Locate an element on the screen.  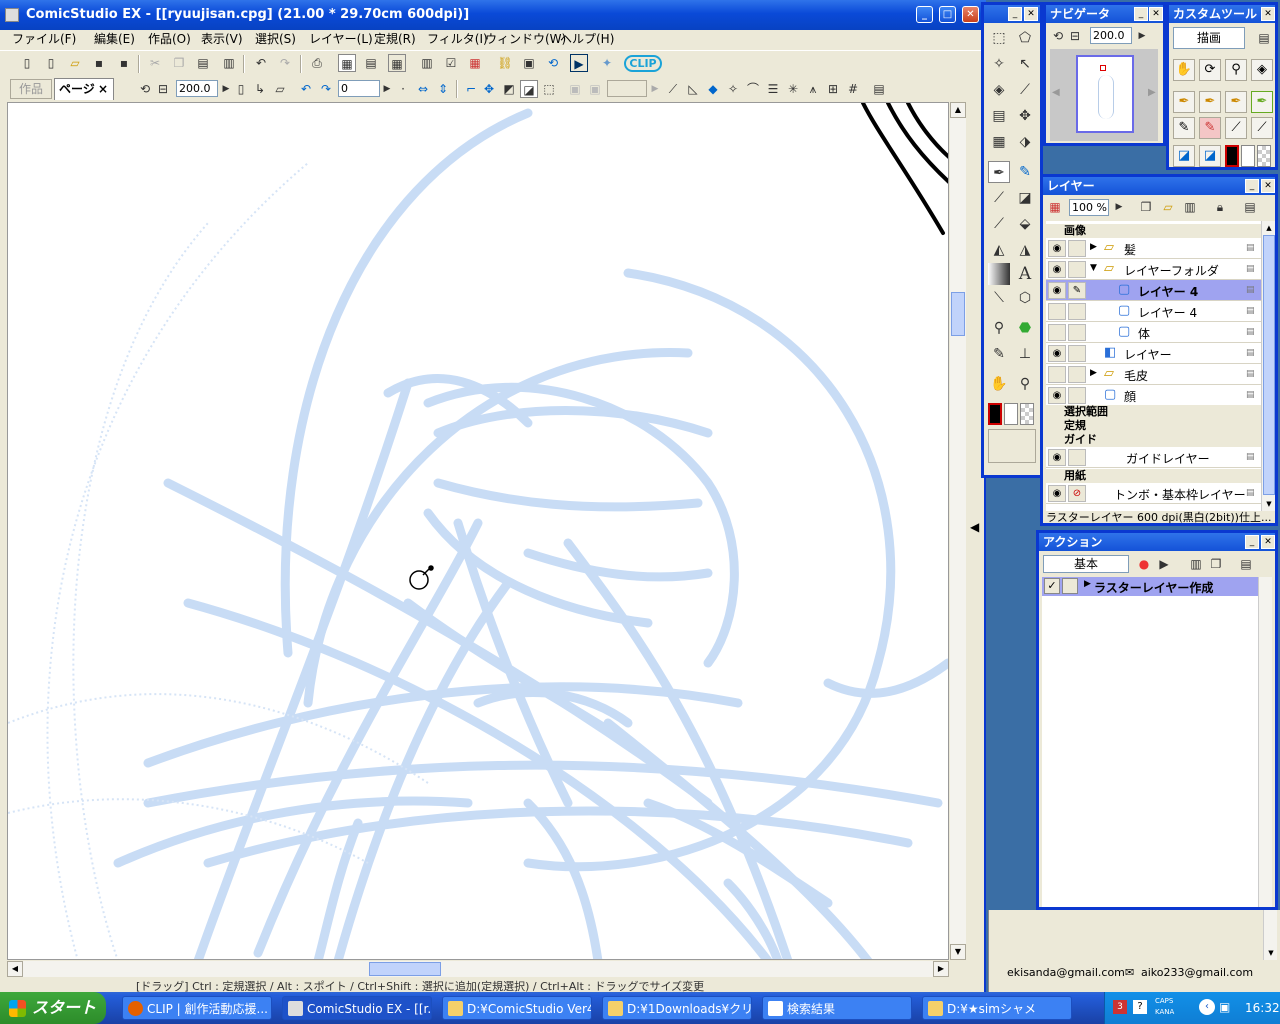
layer-tool-icon: ◈ is located at coordinates (1262, 70).